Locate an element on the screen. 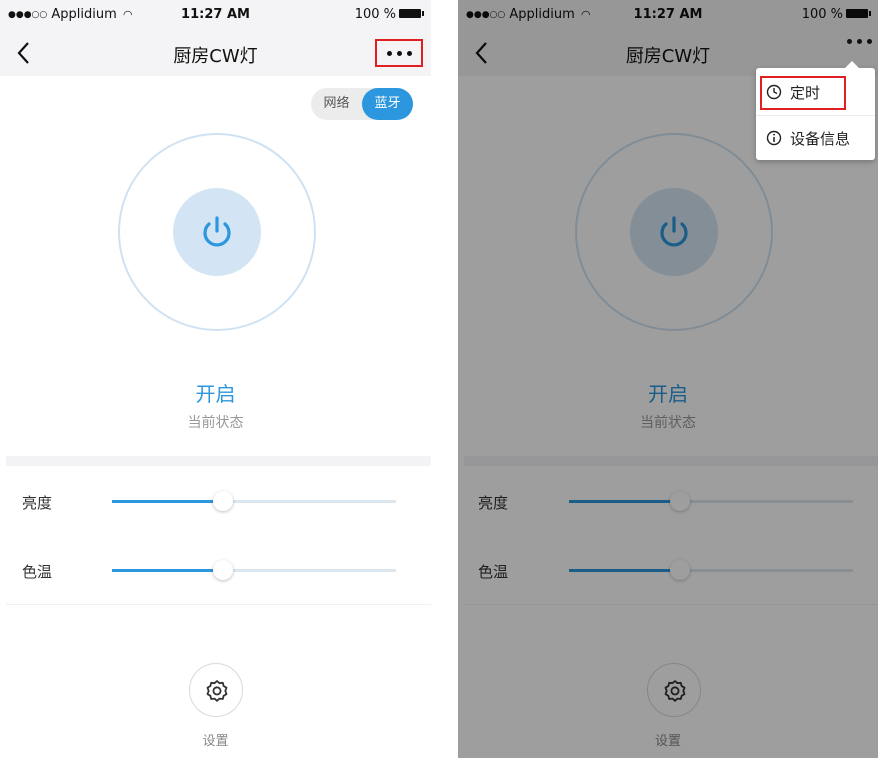  divider is located at coordinates (218, 604).